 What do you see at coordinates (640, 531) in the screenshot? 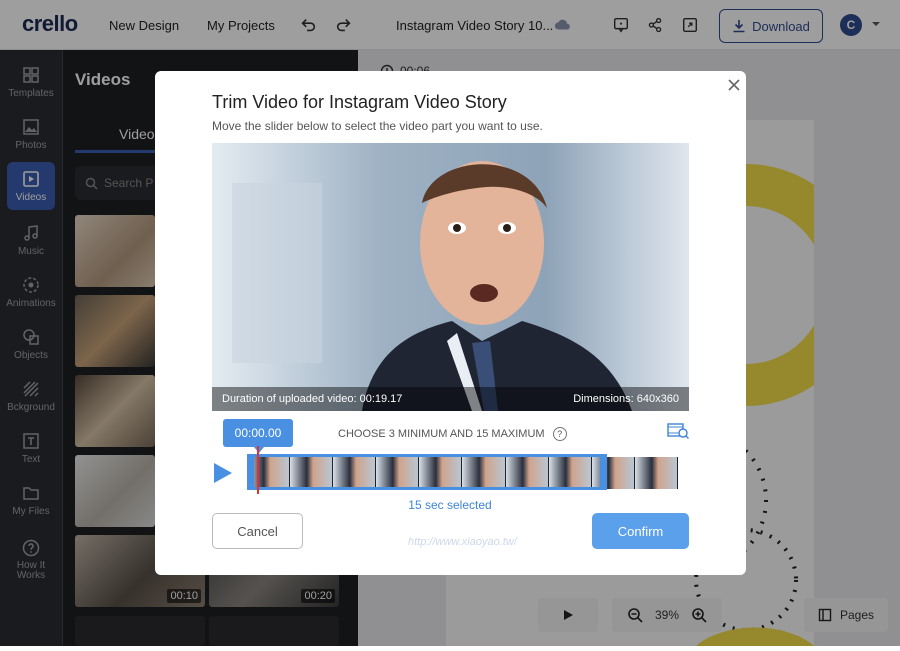
I see `confirm-button: Confirm` at bounding box center [640, 531].